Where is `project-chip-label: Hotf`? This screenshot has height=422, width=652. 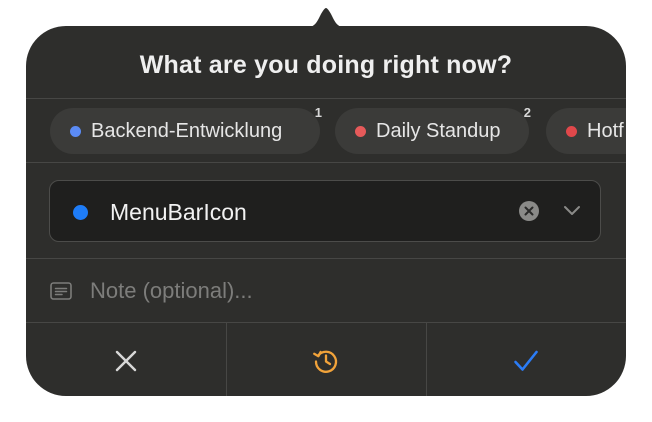
project-chip-label: Hotf is located at coordinates (605, 130).